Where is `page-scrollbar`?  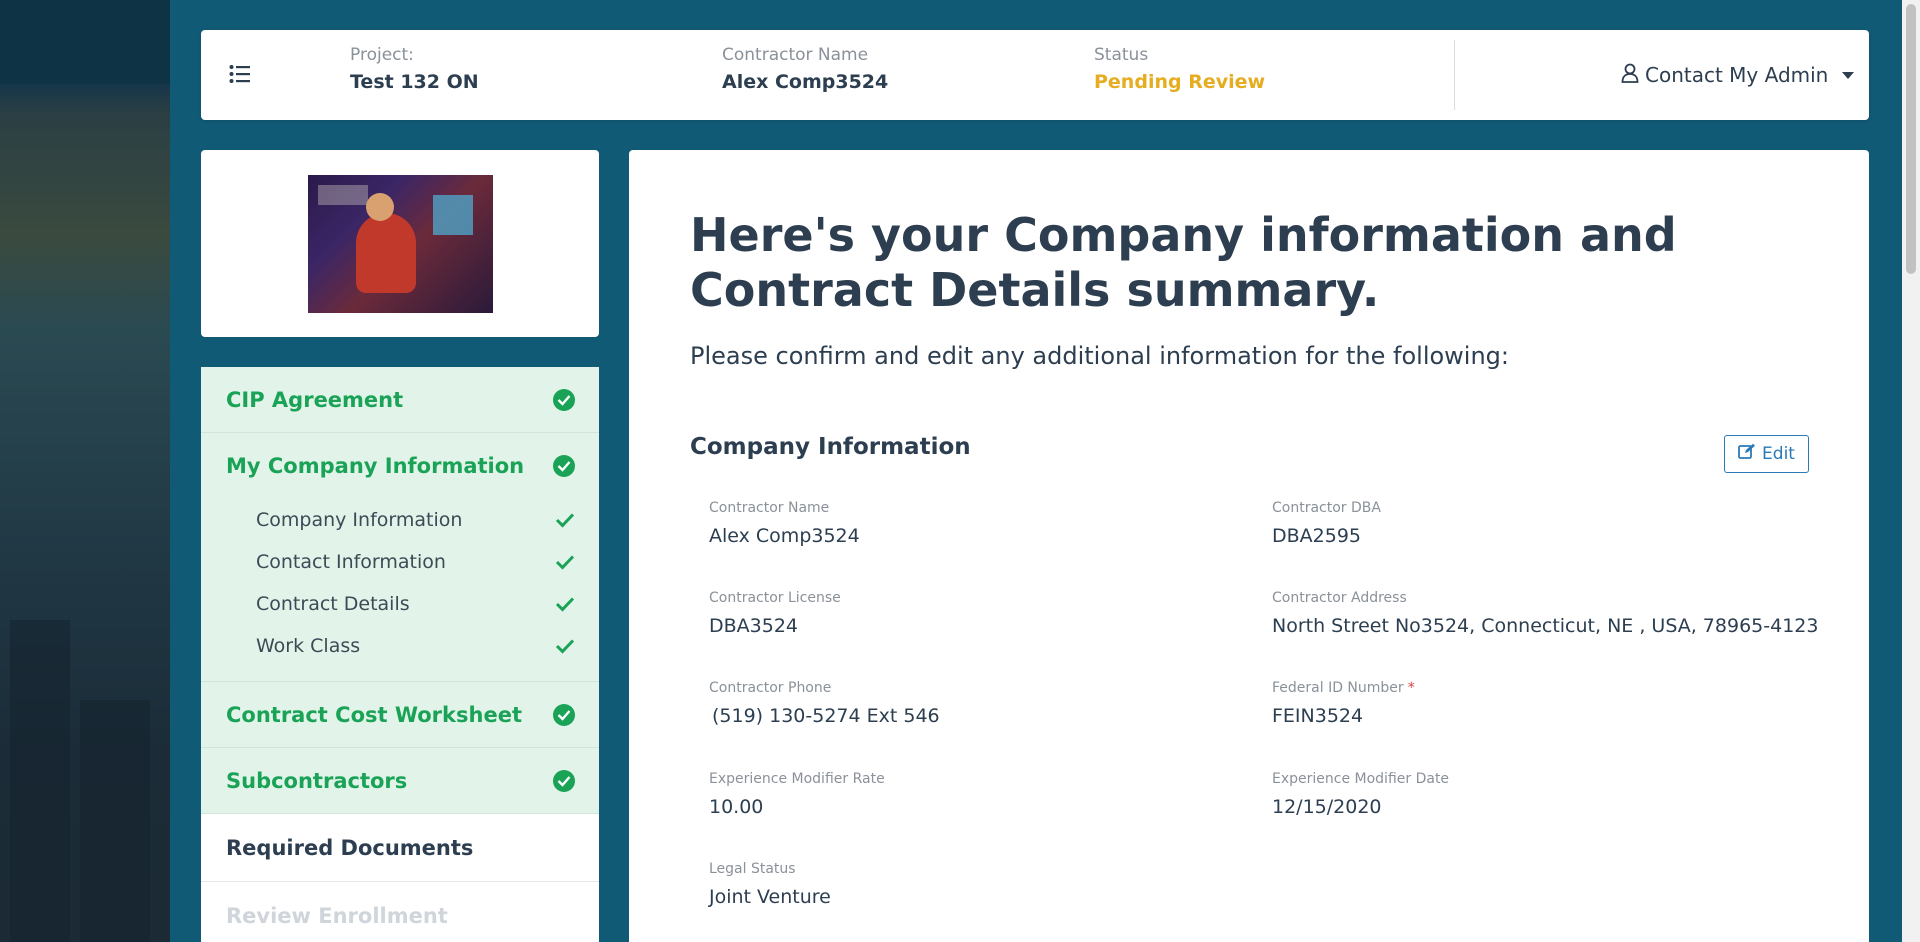 page-scrollbar is located at coordinates (1911, 471).